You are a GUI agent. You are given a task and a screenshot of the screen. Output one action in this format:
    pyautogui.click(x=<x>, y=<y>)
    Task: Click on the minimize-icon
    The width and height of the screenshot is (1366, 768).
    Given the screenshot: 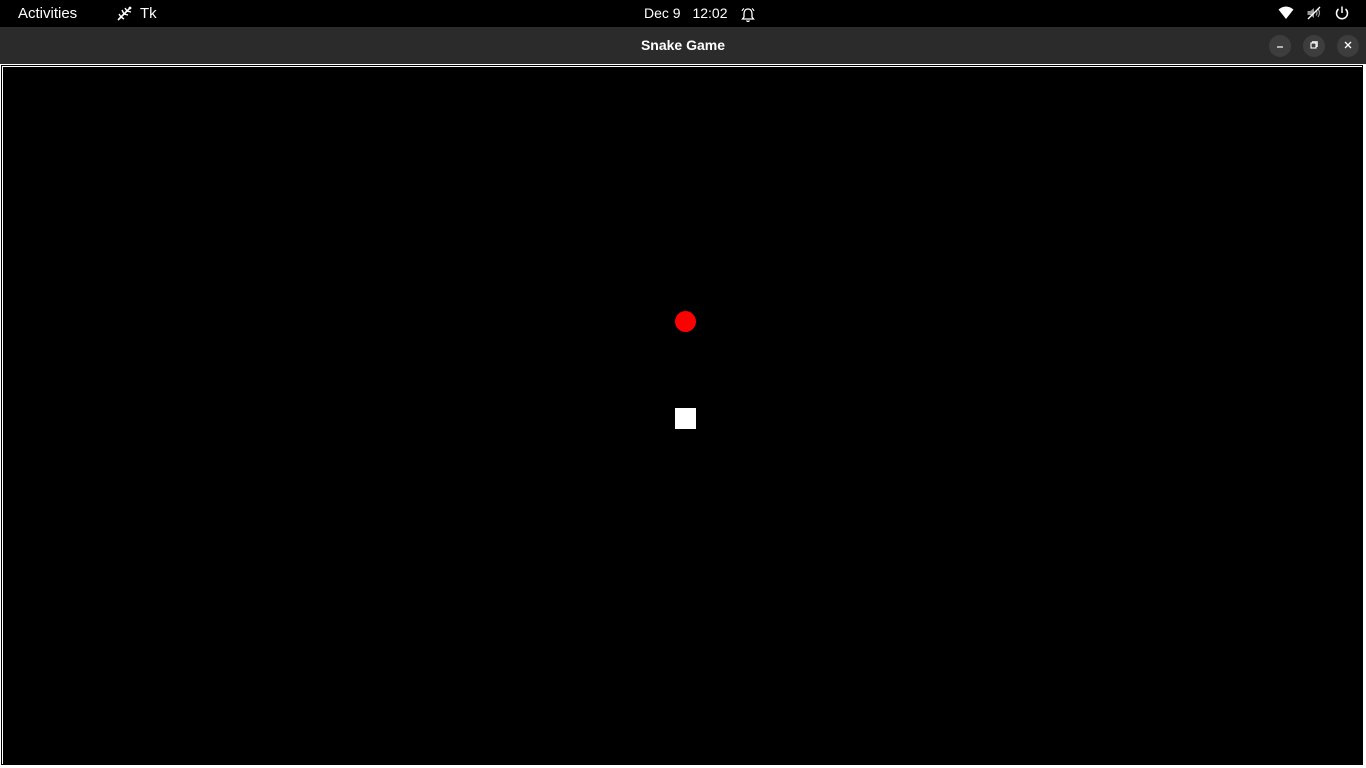 What is the action you would take?
    pyautogui.click(x=1280, y=46)
    